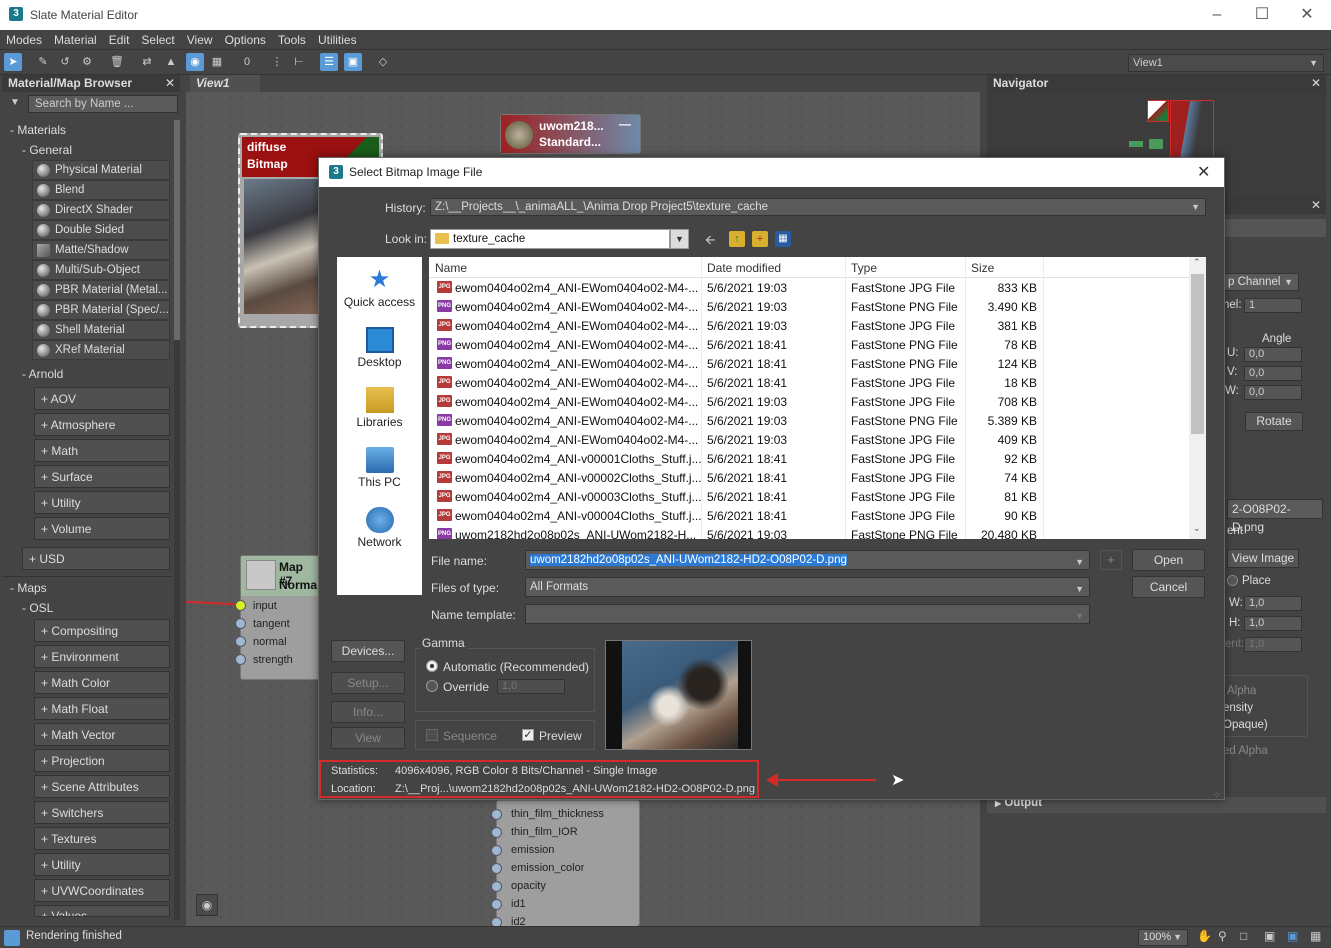  What do you see at coordinates (13, 62) in the screenshot?
I see `select-tool-icon: ➤` at bounding box center [13, 62].